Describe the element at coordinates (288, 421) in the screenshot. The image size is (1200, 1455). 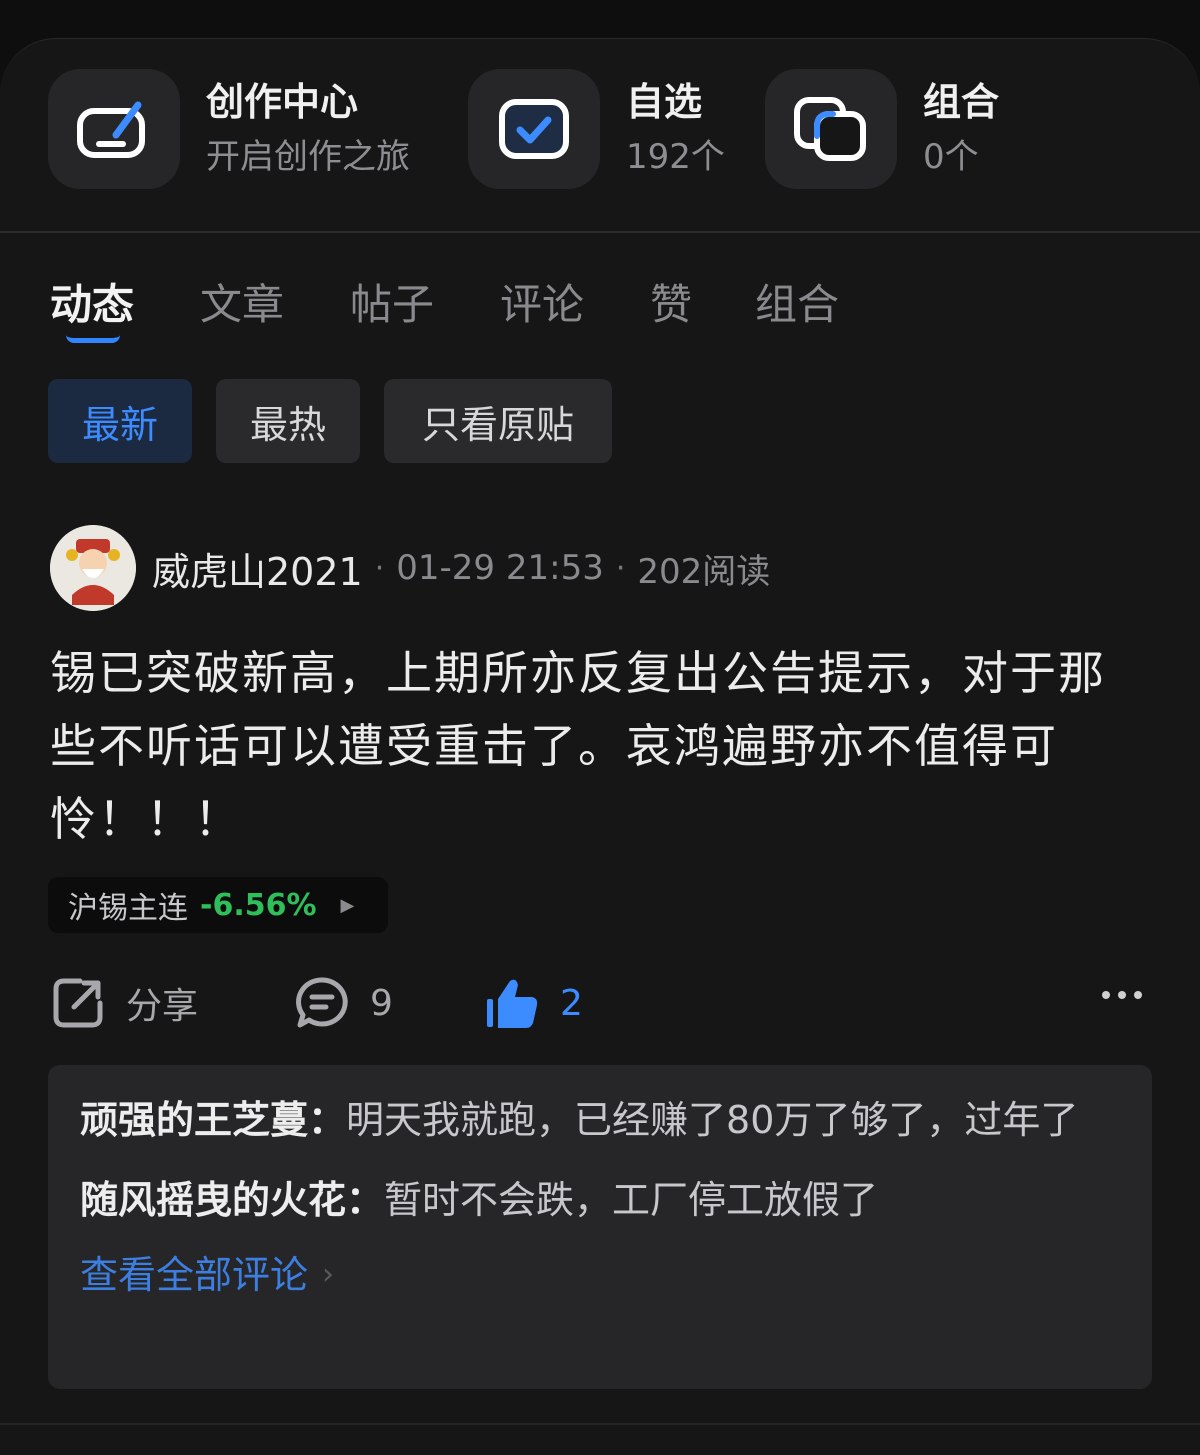
I see `filter-hot: 最热` at that location.